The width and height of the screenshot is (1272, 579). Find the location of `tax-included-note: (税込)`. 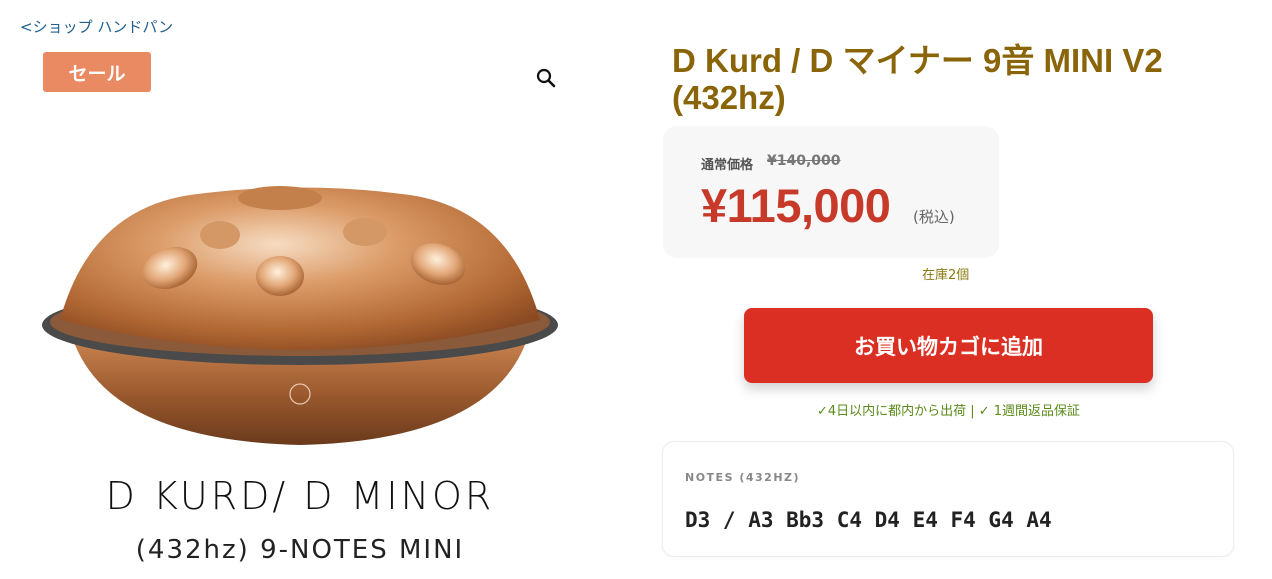

tax-included-note: (税込) is located at coordinates (934, 217).